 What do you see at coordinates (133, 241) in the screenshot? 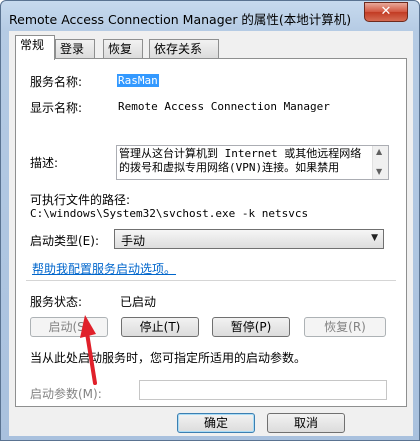
I see `startup-type-value: 手动` at bounding box center [133, 241].